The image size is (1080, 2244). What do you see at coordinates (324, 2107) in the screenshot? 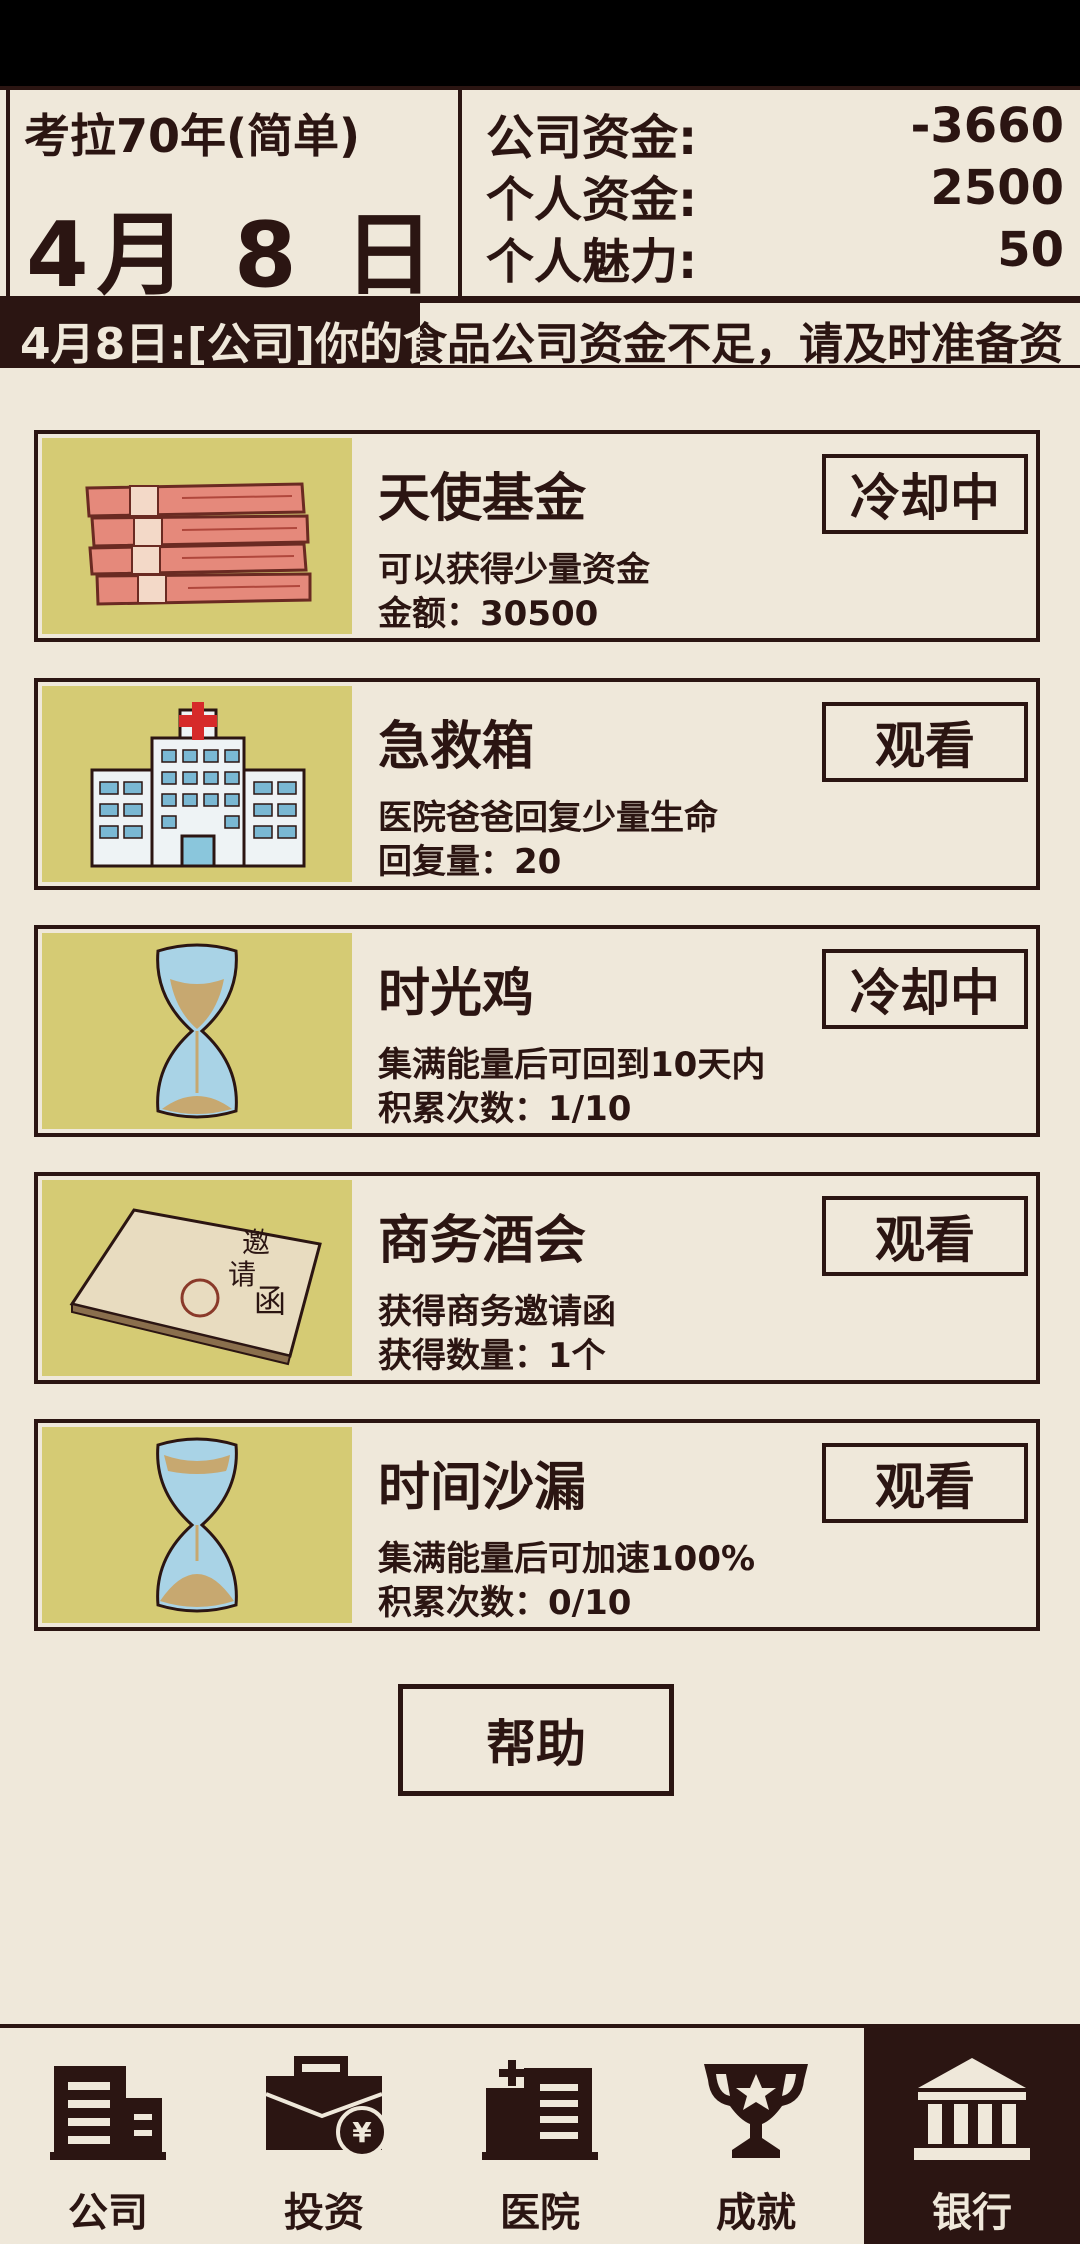
I see `briefcase-yen-icon: ¥` at bounding box center [324, 2107].